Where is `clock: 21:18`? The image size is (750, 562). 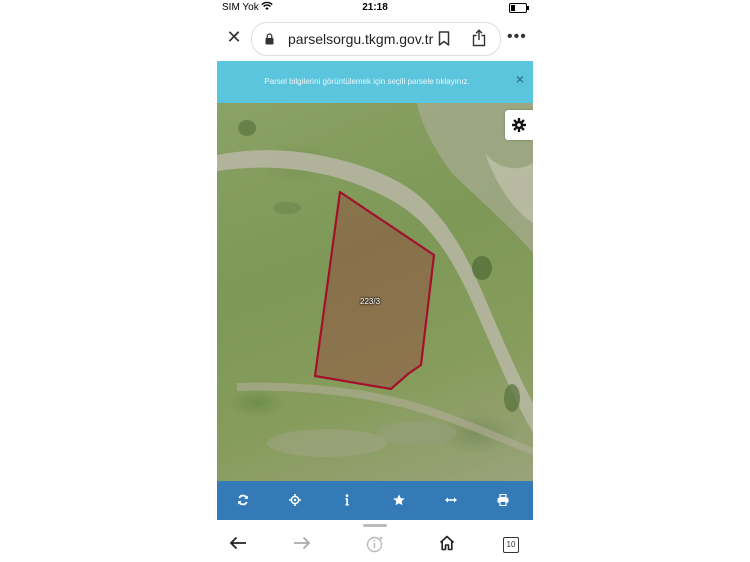
clock: 21:18 is located at coordinates (375, 7).